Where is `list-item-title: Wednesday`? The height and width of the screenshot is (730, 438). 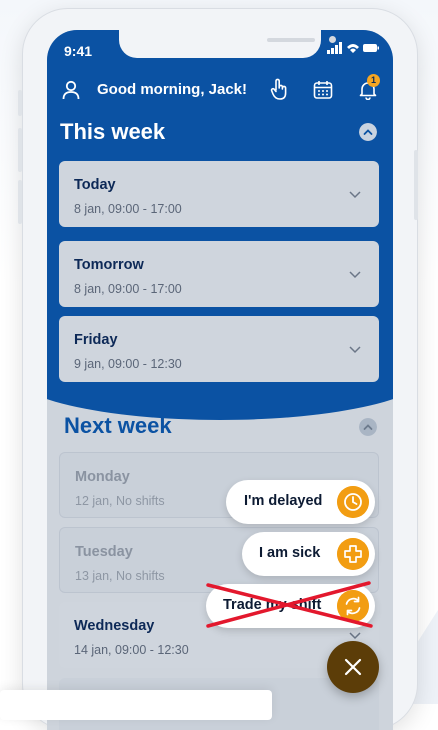 list-item-title: Wednesday is located at coordinates (114, 626).